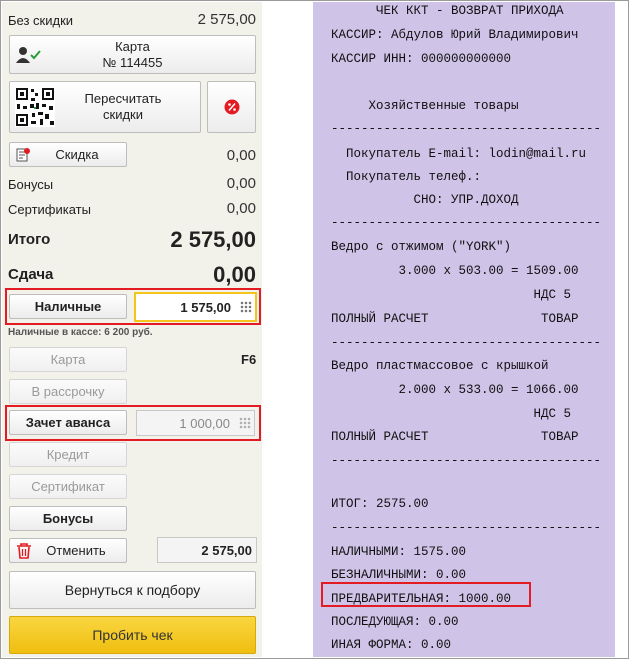 The image size is (629, 659). What do you see at coordinates (391, 645) in the screenshot?
I see `receipt-line: ИНАЯ ФОРМА: 0.00` at bounding box center [391, 645].